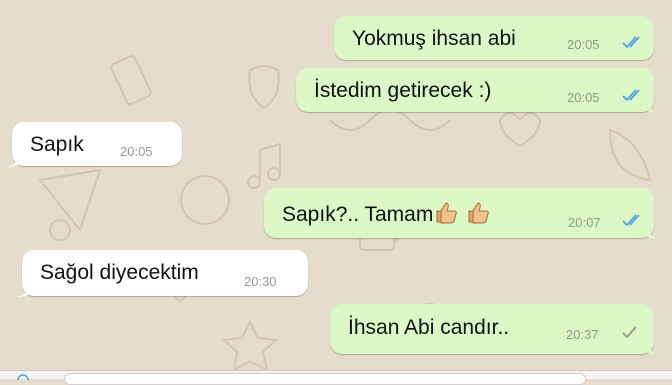 The image size is (672, 385). I want to click on outgoing-message: İstedim getirecek :) 20:05, so click(478, 90).